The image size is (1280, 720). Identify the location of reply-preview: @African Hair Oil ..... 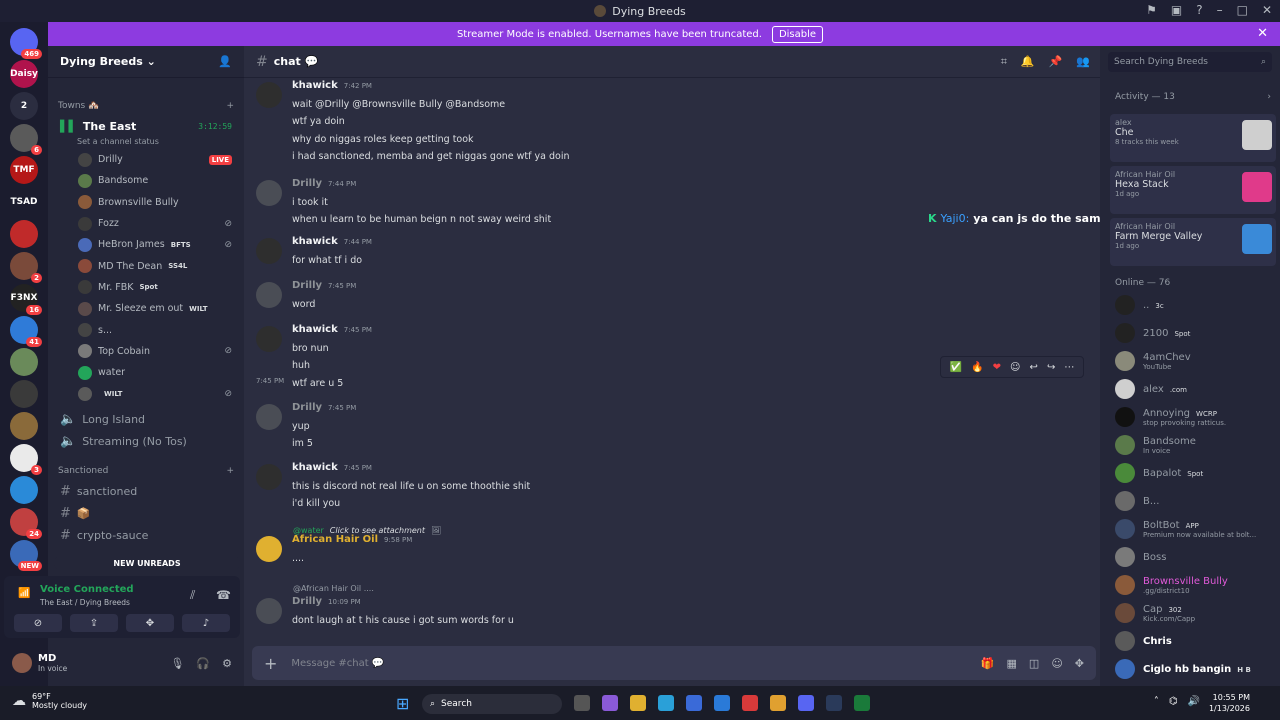
(333, 588).